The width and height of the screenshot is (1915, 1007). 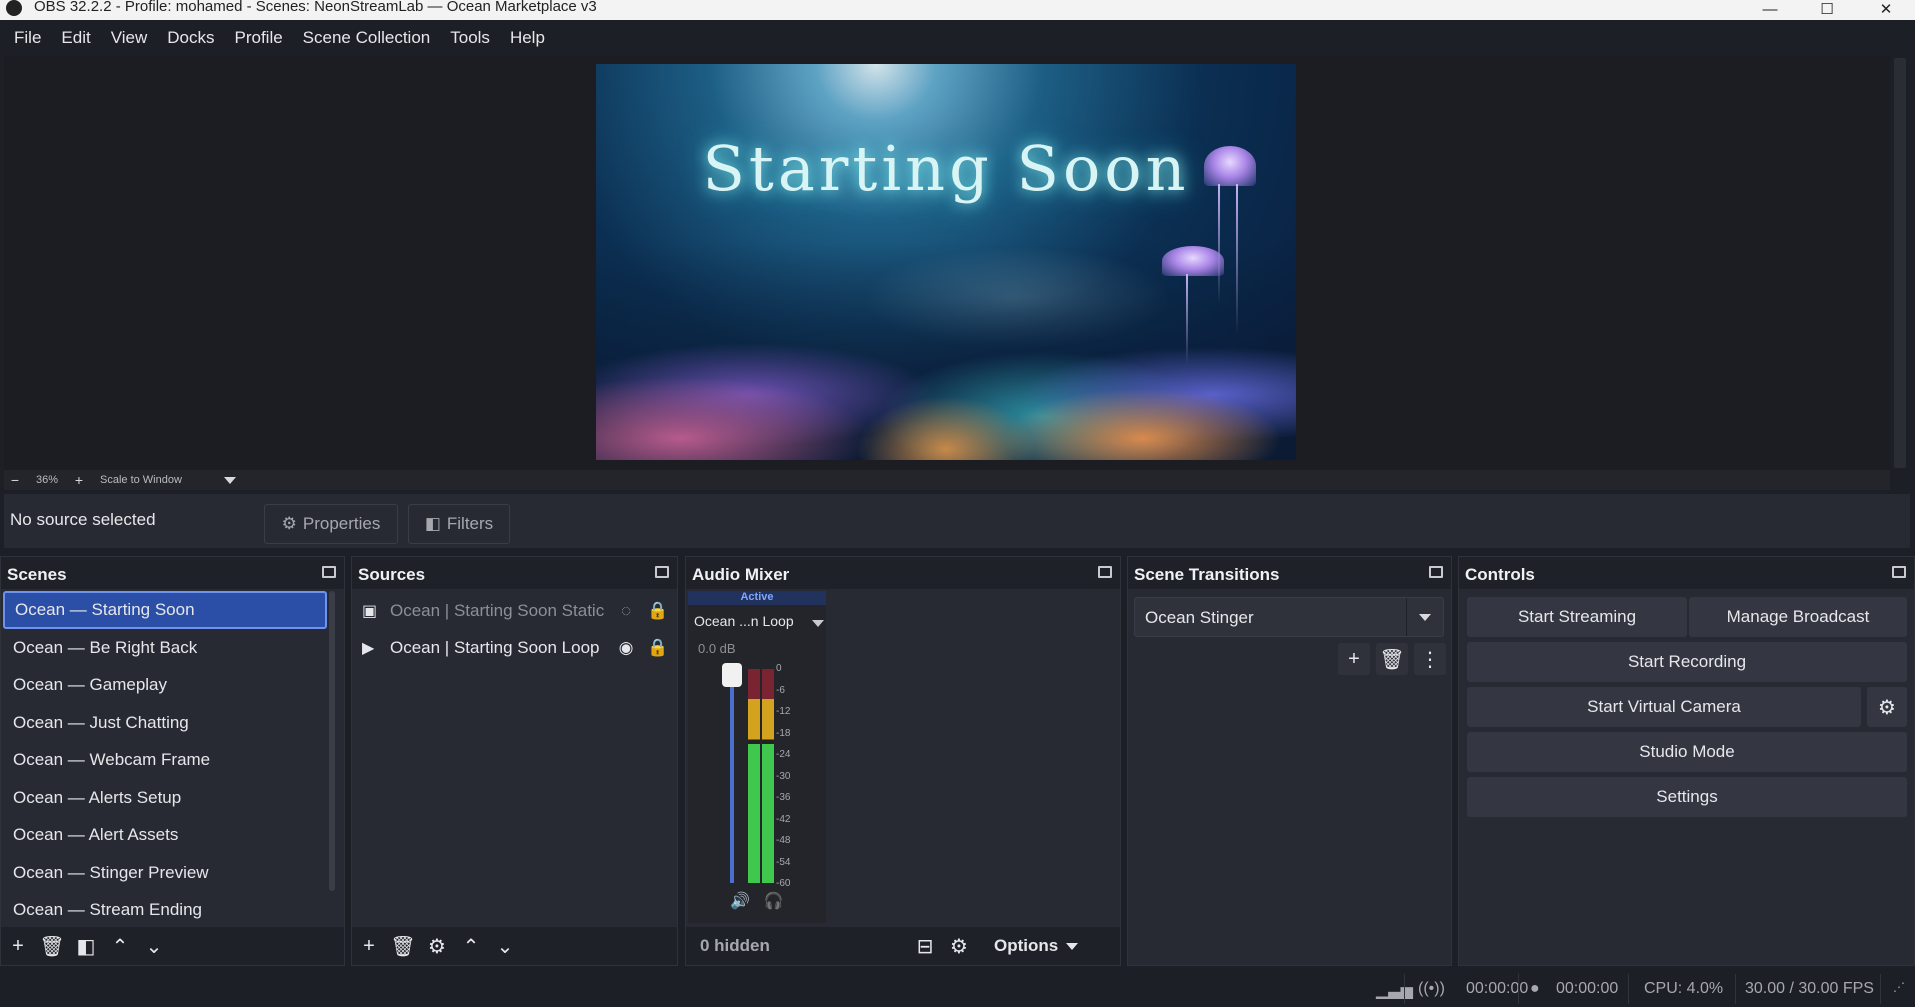 What do you see at coordinates (740, 901) in the screenshot?
I see `speaker-icon: 🔊` at bounding box center [740, 901].